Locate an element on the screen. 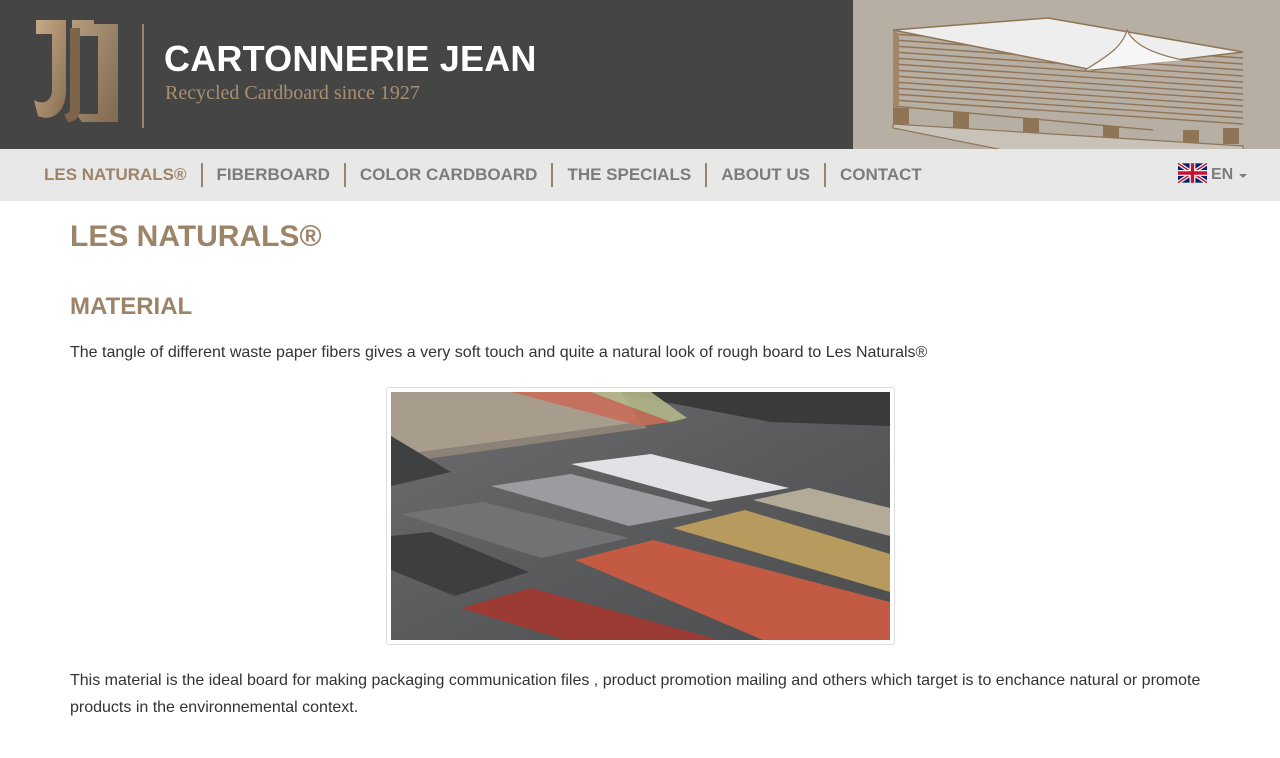 Image resolution: width=1280 pixels, height=758 pixels. page-title: LES NATURALS® is located at coordinates (196, 236).